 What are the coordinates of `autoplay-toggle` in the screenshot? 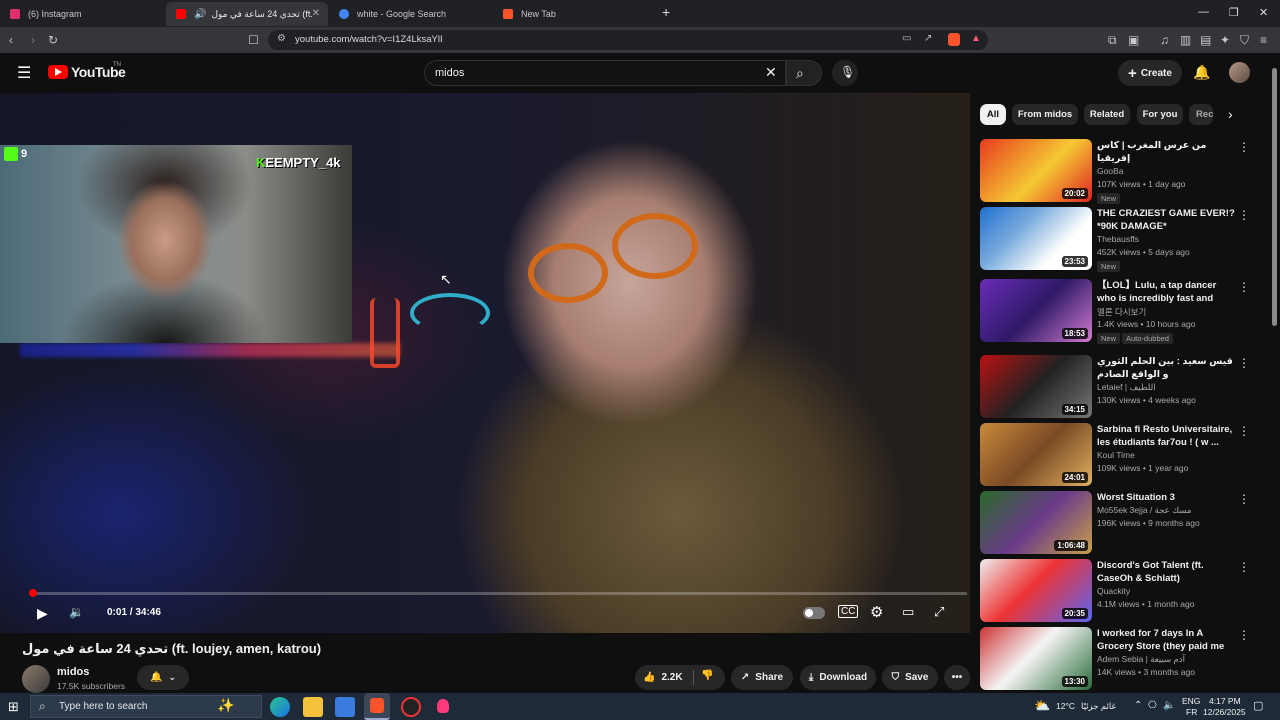 It's located at (814, 613).